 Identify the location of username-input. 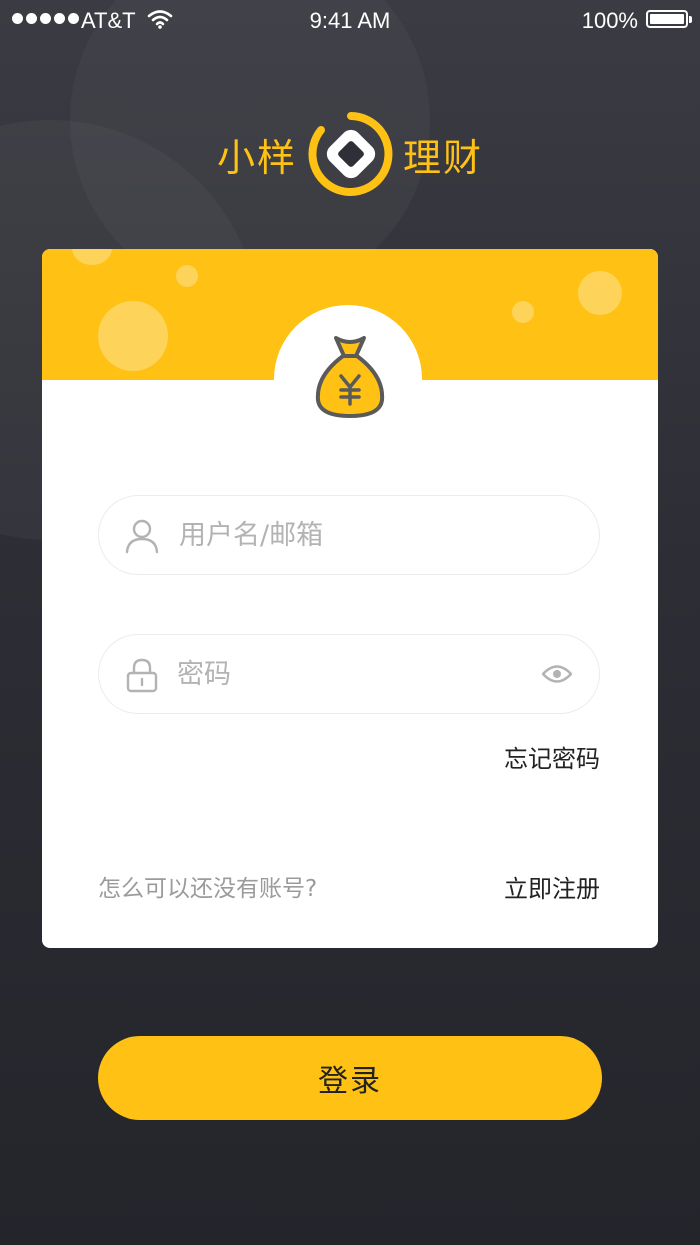
(359, 535).